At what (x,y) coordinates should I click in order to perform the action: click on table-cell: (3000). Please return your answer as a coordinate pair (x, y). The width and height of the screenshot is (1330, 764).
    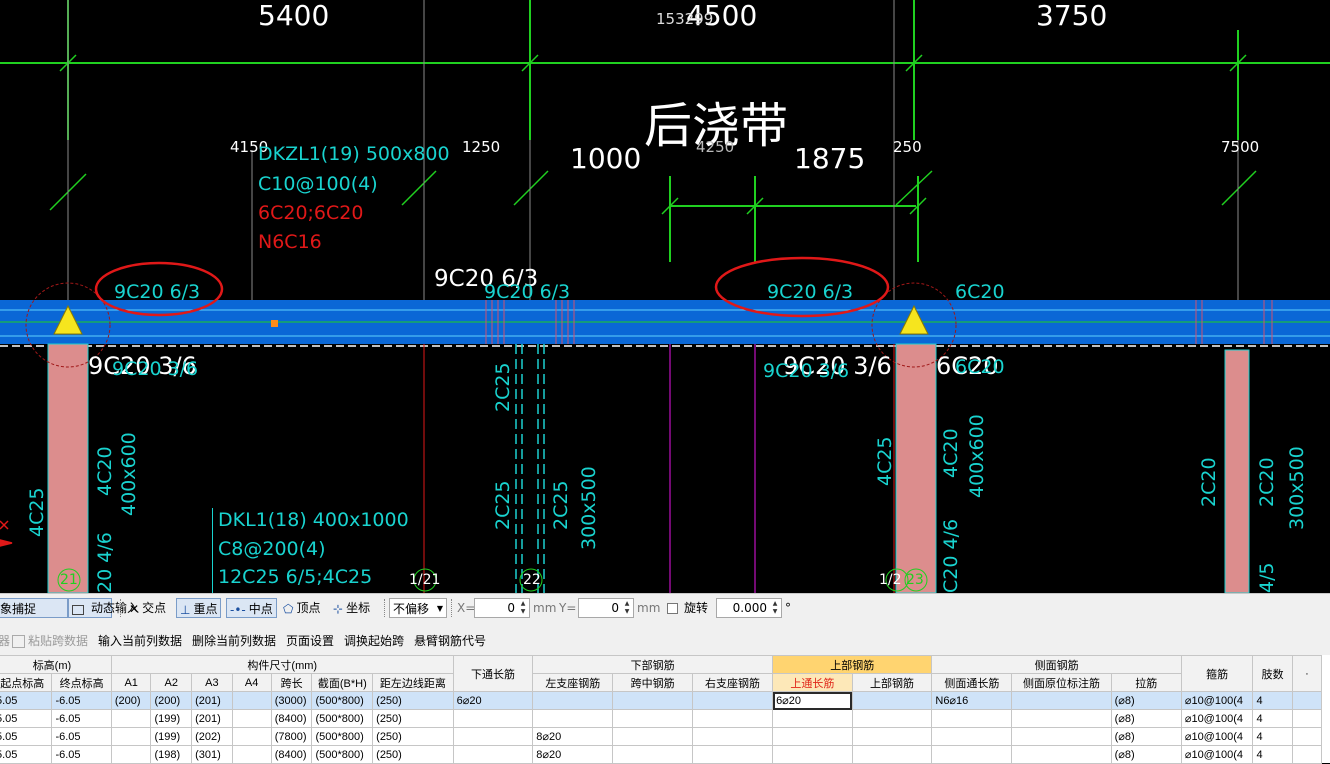
    Looking at the image, I should click on (291, 700).